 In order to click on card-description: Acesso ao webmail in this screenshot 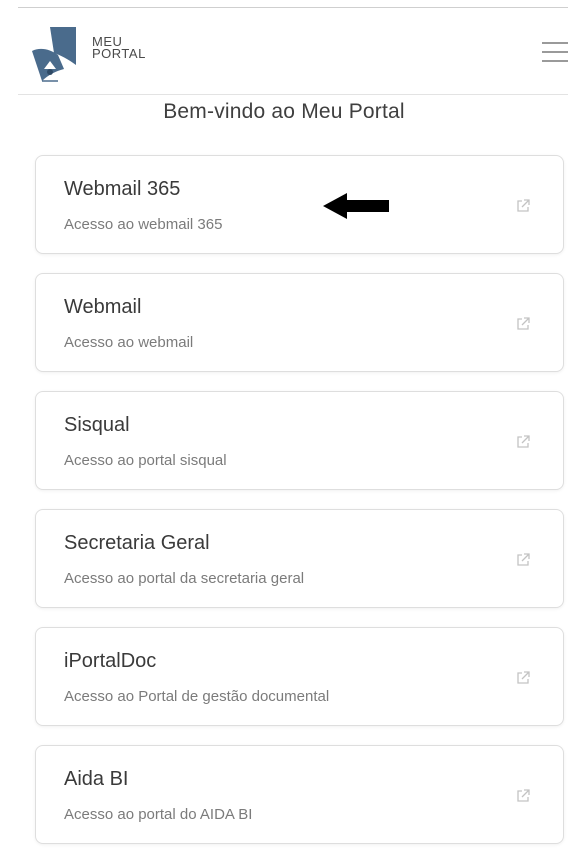, I will do `click(129, 342)`.